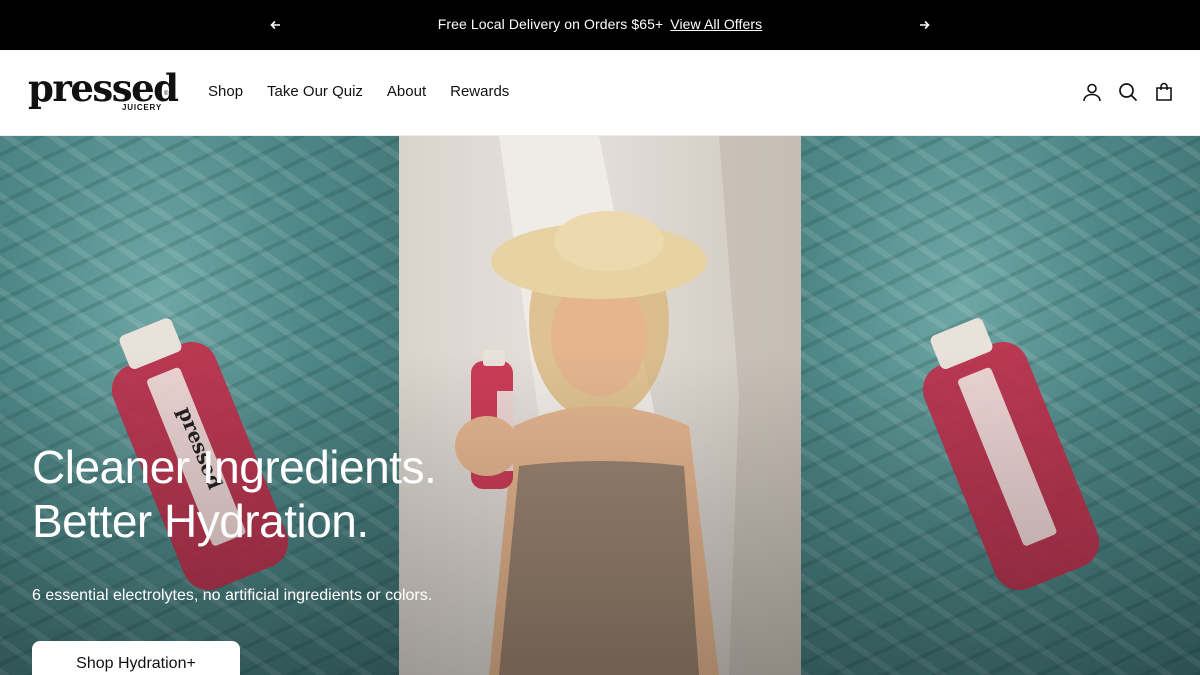 Image resolution: width=1200 pixels, height=675 pixels. Describe the element at coordinates (136, 658) in the screenshot. I see `shop-hydration-button: Shop Hydration+` at that location.